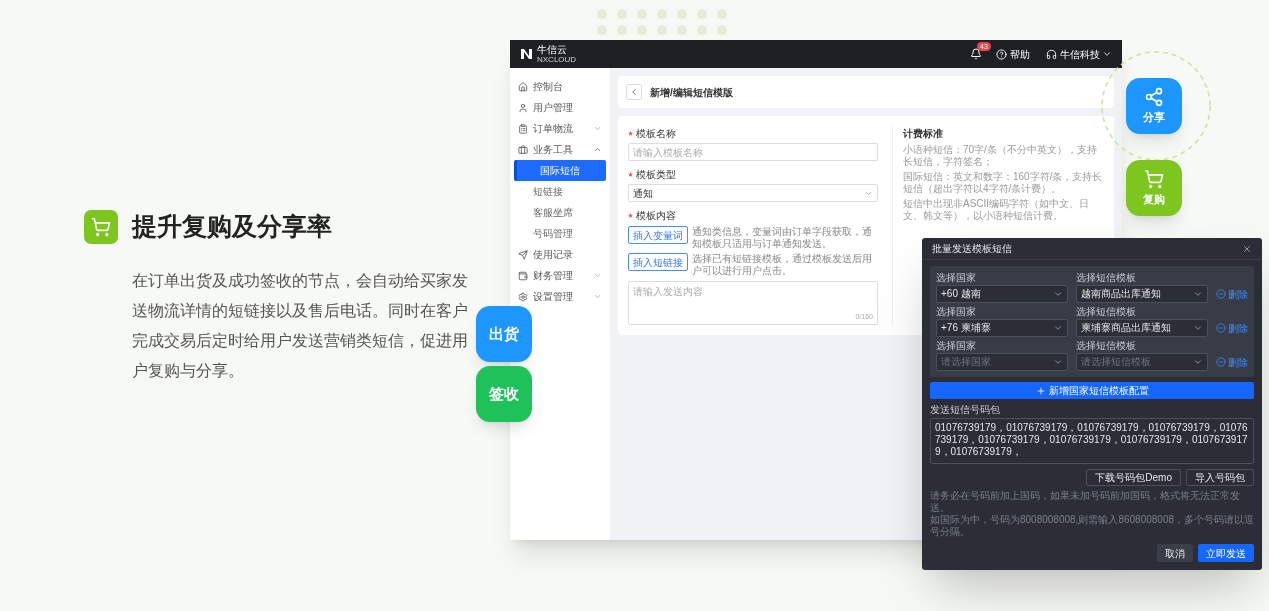  Describe the element at coordinates (523, 149) in the screenshot. I see `briefcase-icon` at that location.